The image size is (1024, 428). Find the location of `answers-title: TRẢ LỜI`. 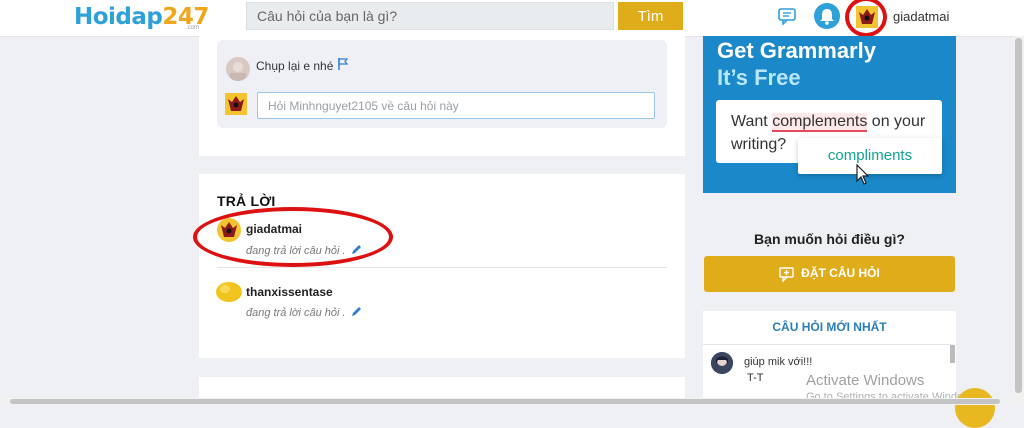

answers-title: TRẢ LỜI is located at coordinates (246, 201).